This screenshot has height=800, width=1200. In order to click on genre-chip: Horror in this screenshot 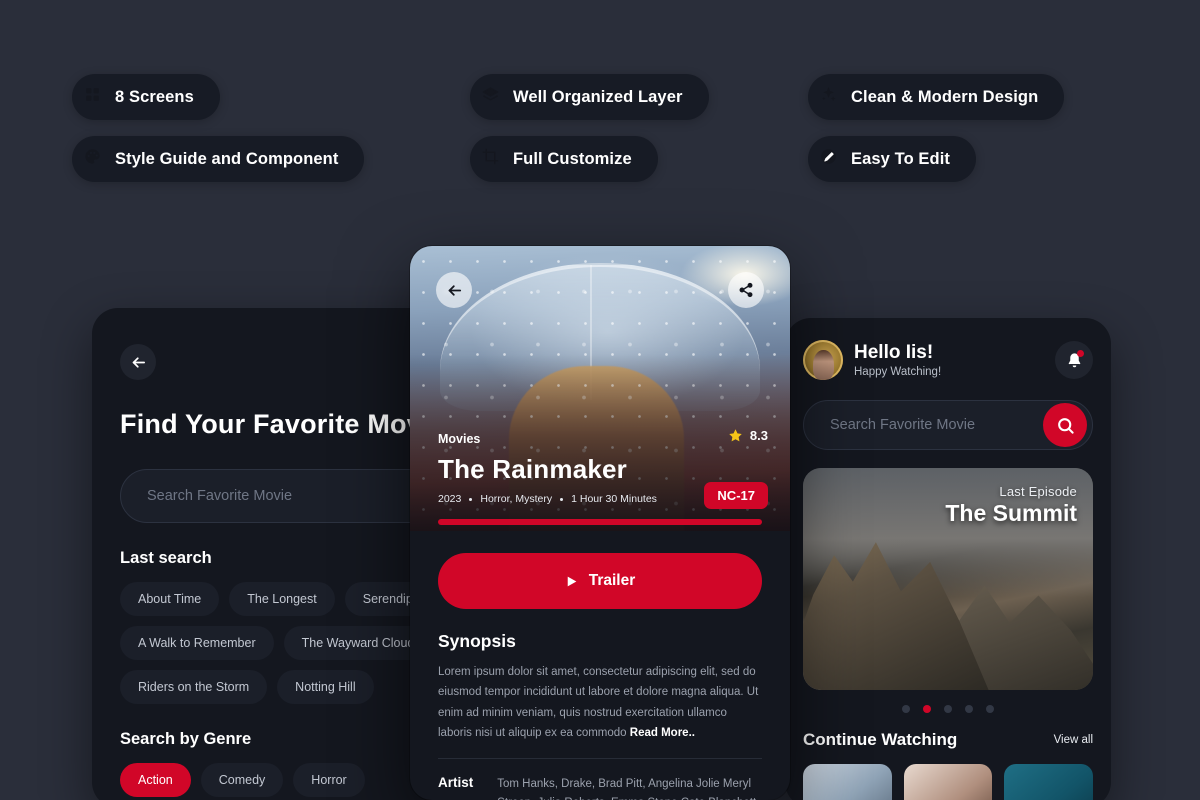, I will do `click(329, 780)`.